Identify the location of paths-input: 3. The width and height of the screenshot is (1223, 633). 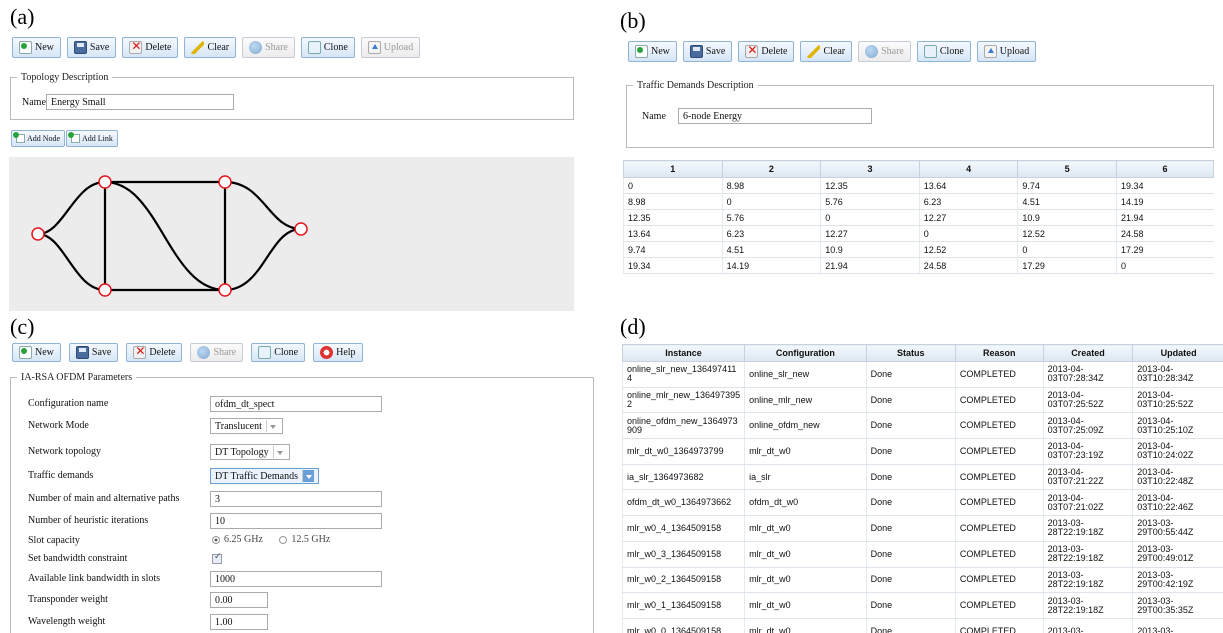
(296, 499).